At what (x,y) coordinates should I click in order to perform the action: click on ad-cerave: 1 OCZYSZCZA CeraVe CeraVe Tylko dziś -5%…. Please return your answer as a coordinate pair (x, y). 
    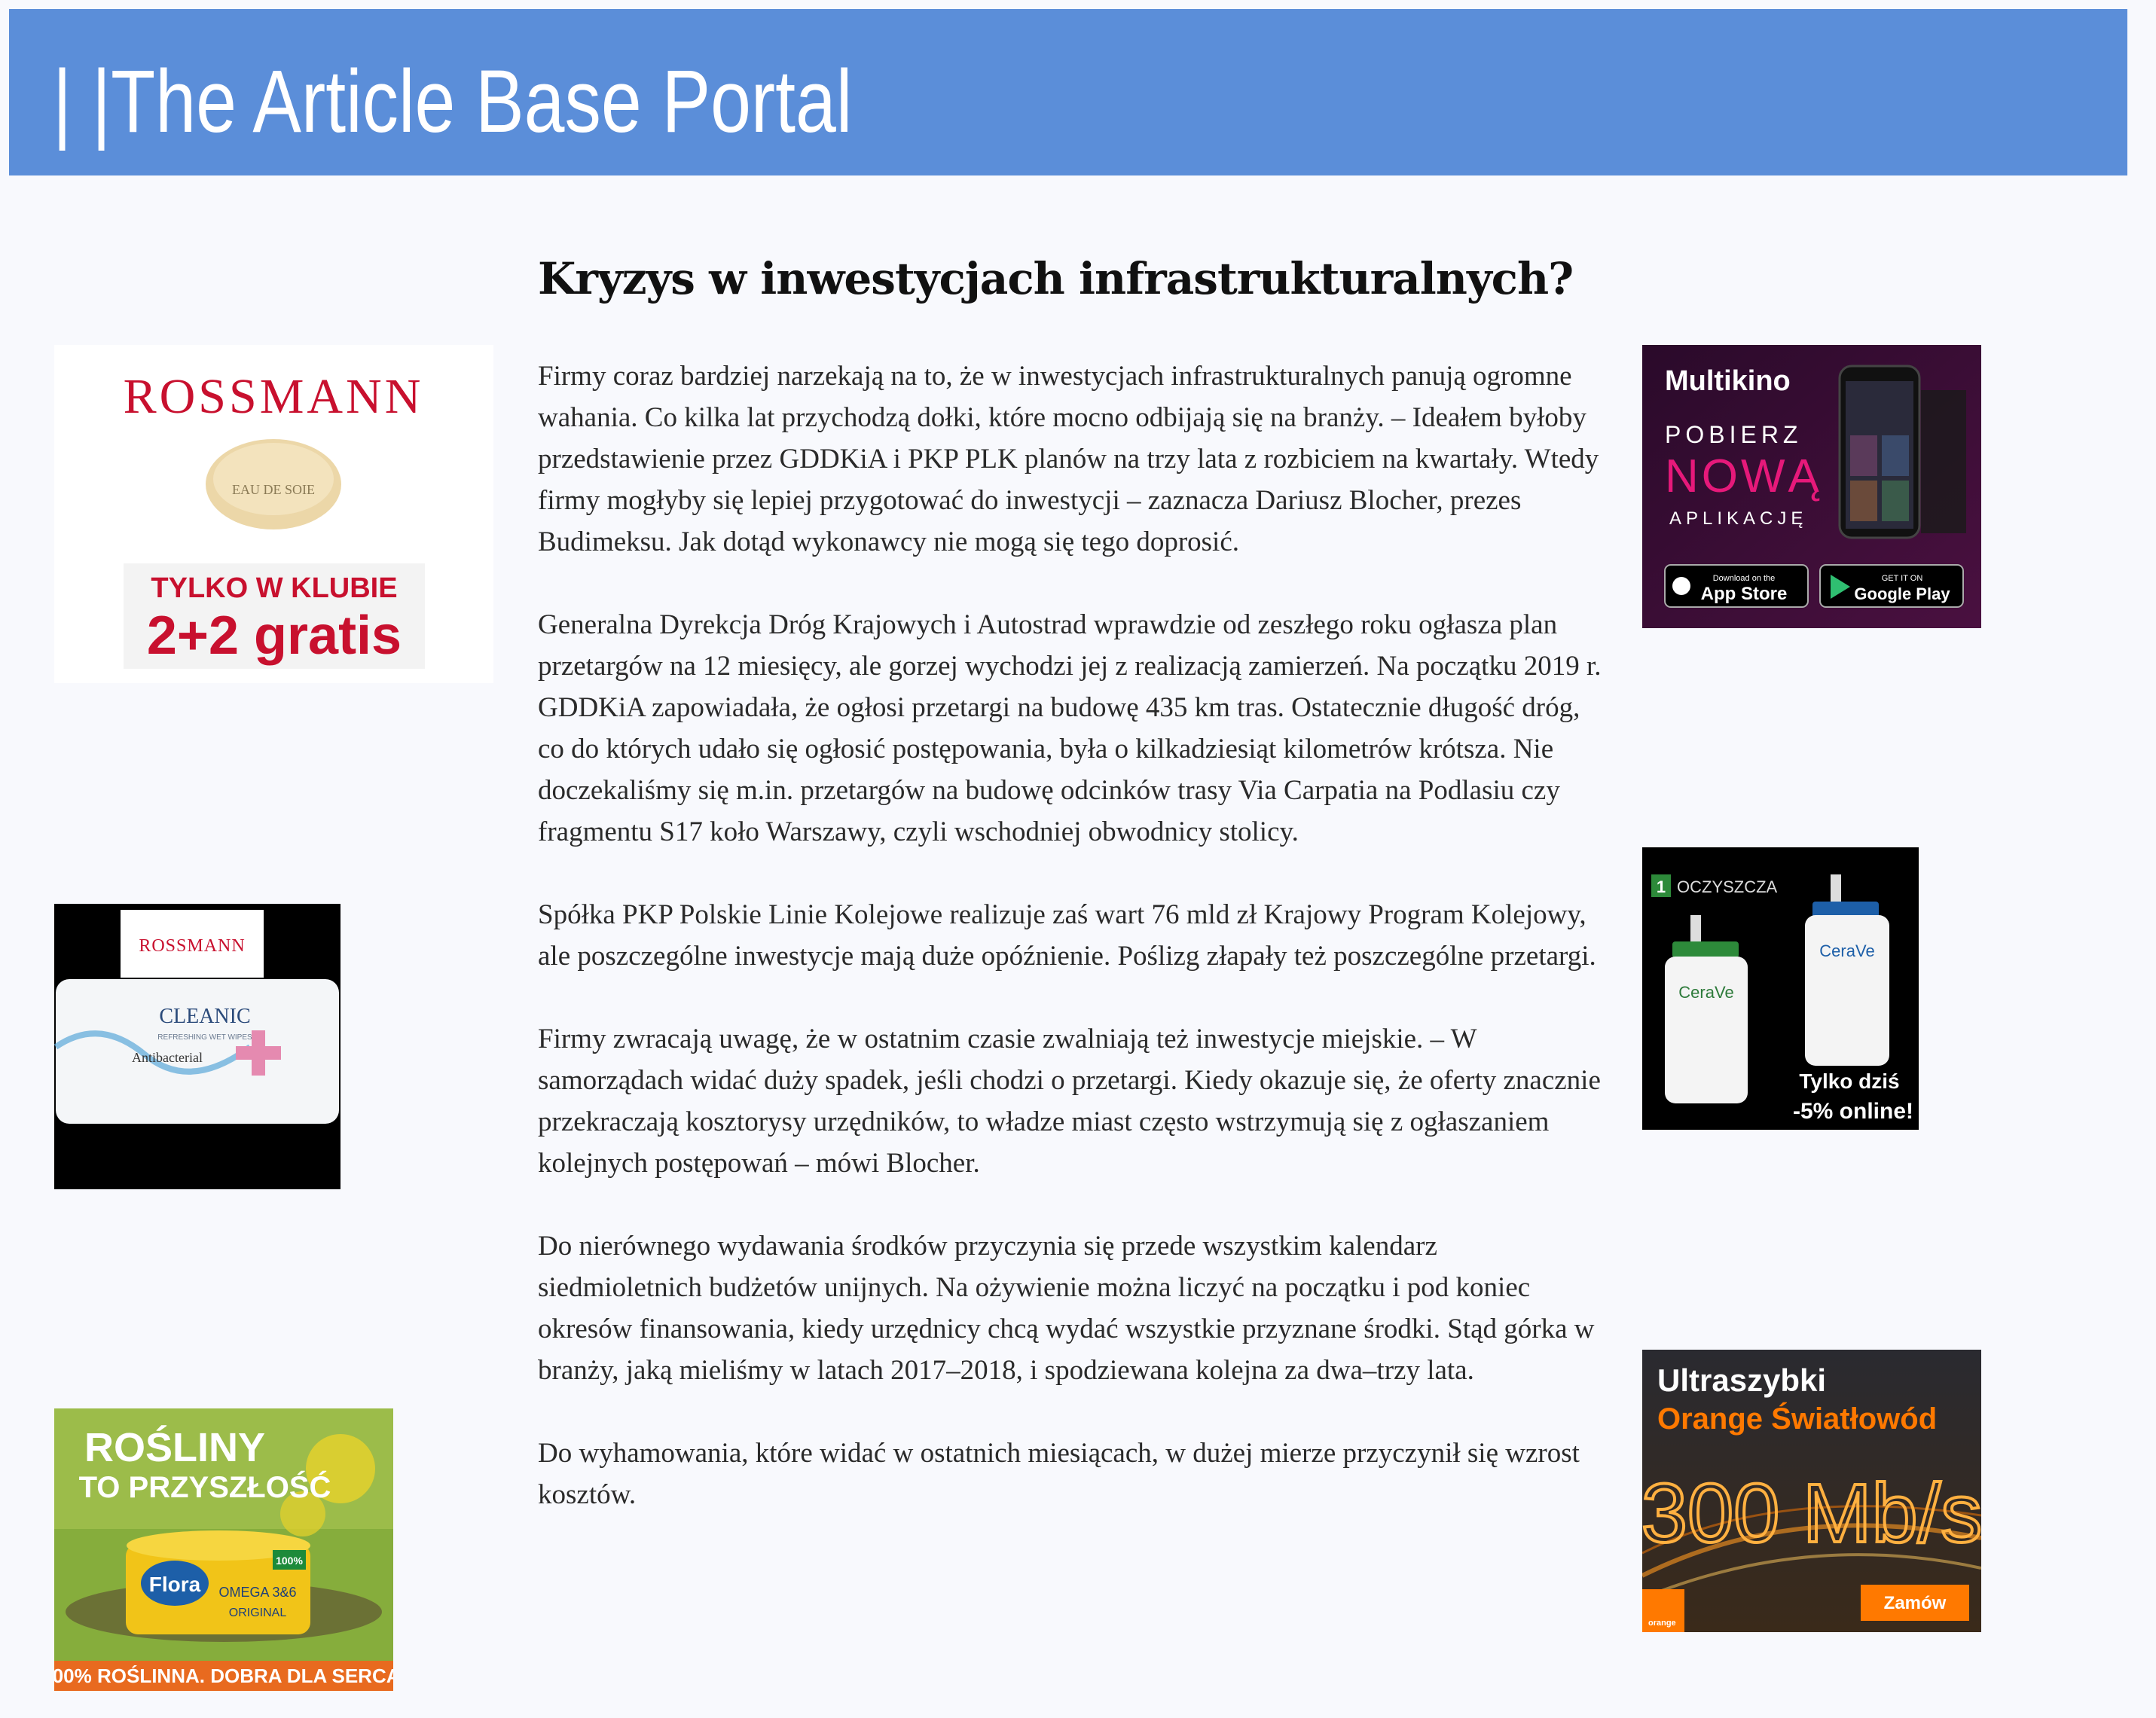
    Looking at the image, I should click on (1780, 988).